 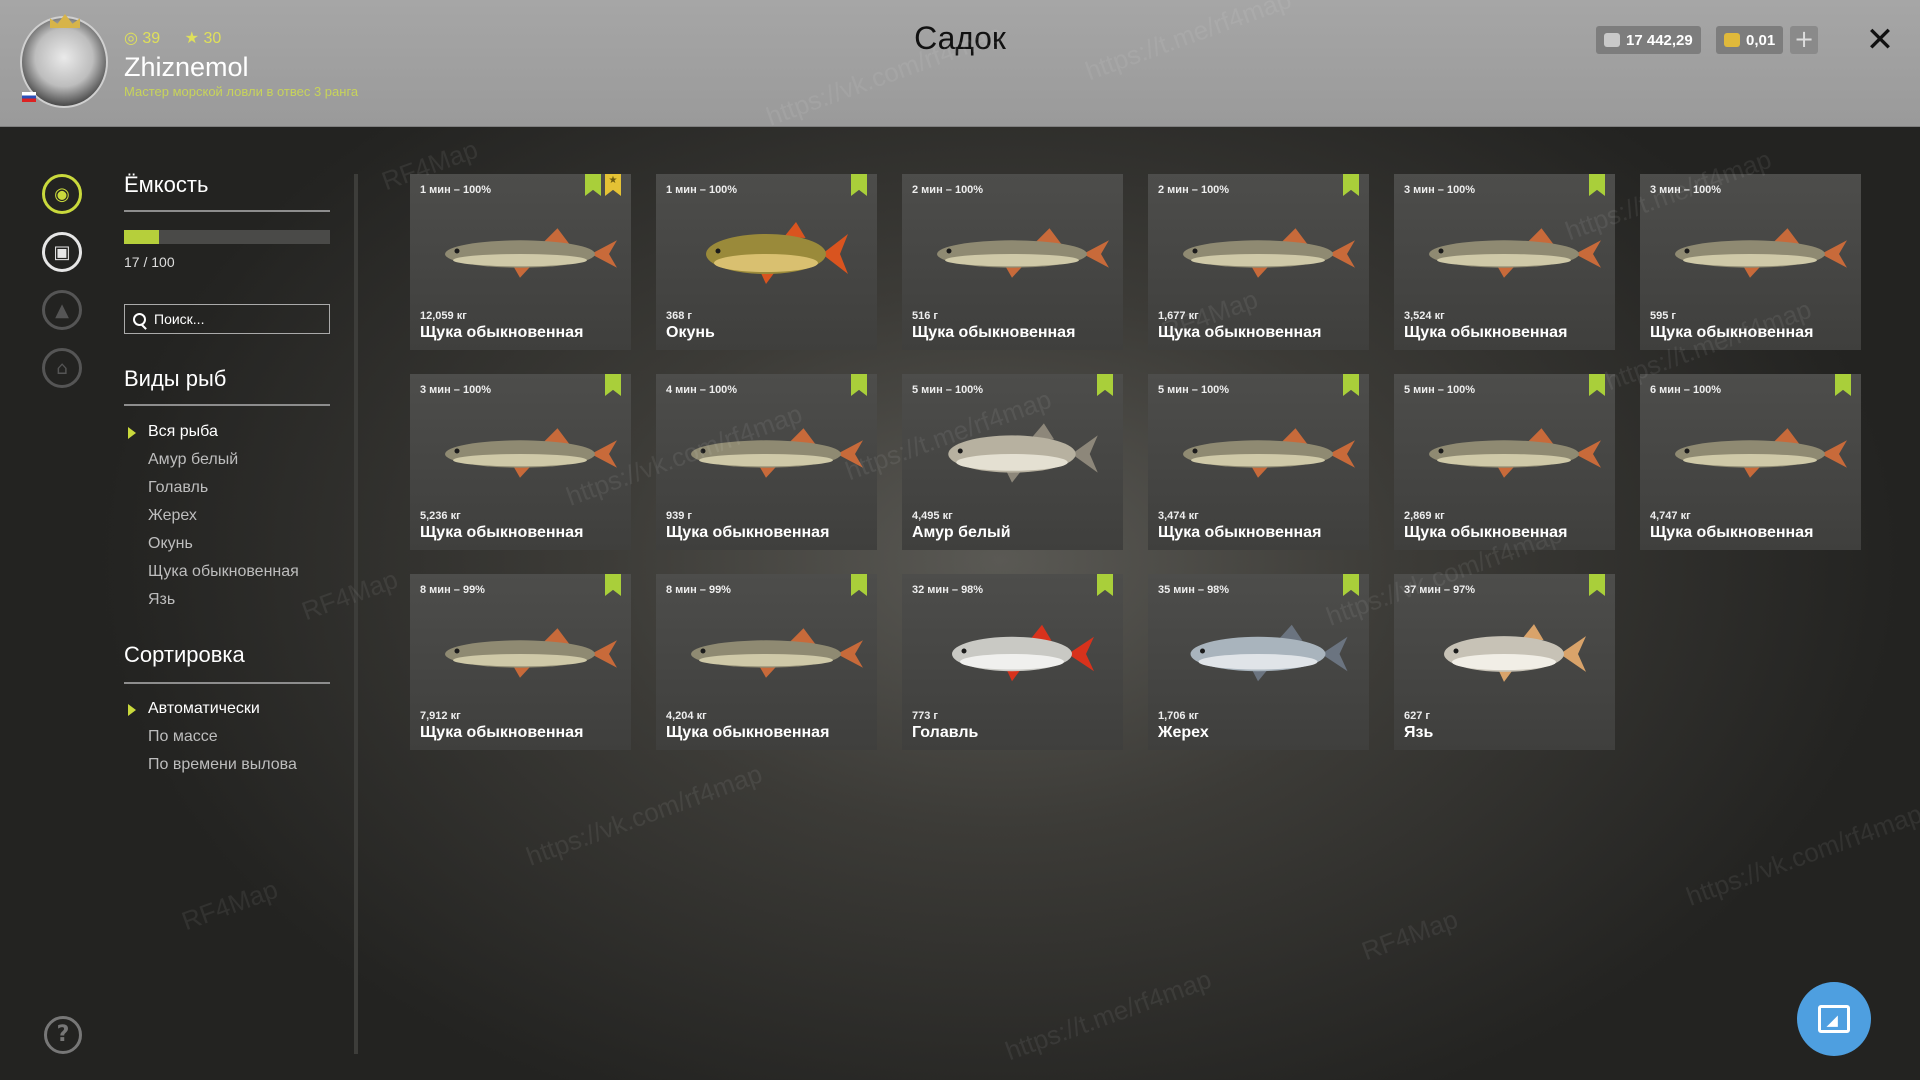 What do you see at coordinates (183, 431) in the screenshot?
I see `species-item-label: Вся рыба` at bounding box center [183, 431].